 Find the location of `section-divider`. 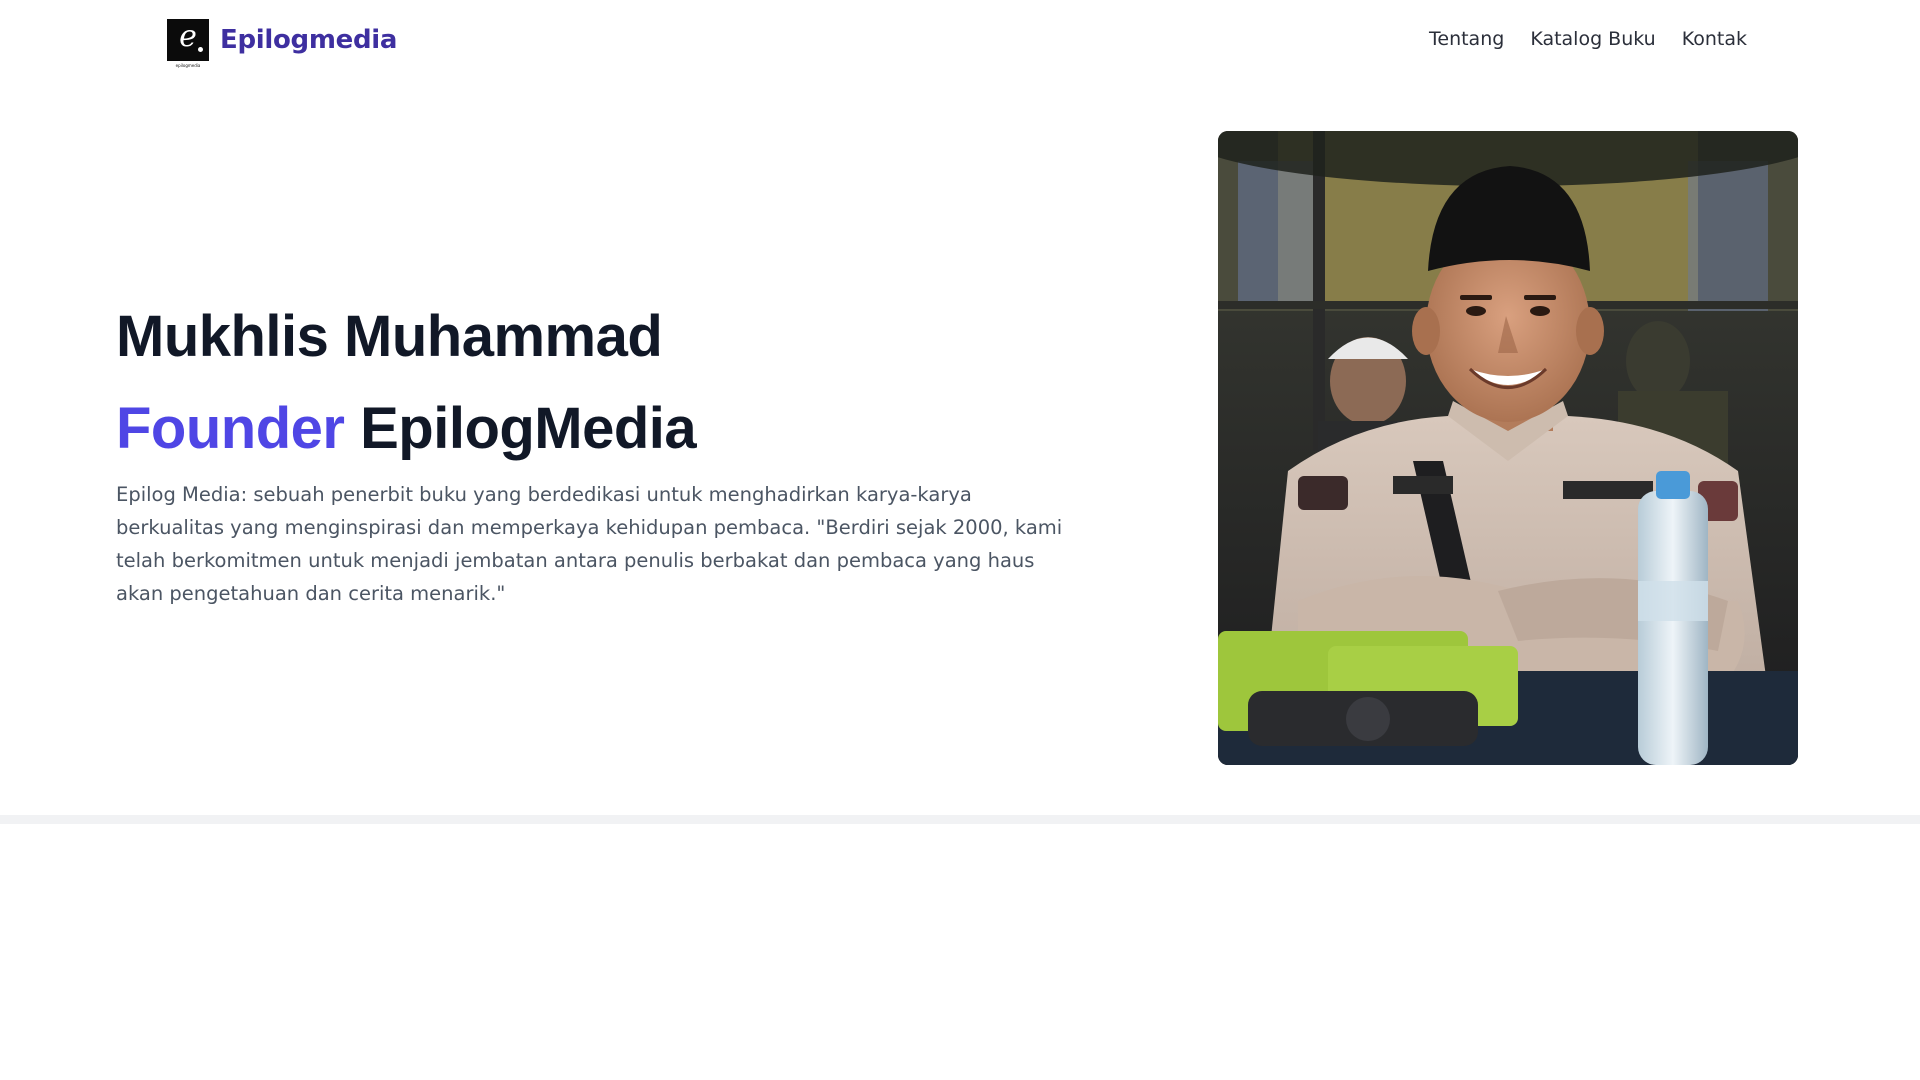

section-divider is located at coordinates (960, 819).